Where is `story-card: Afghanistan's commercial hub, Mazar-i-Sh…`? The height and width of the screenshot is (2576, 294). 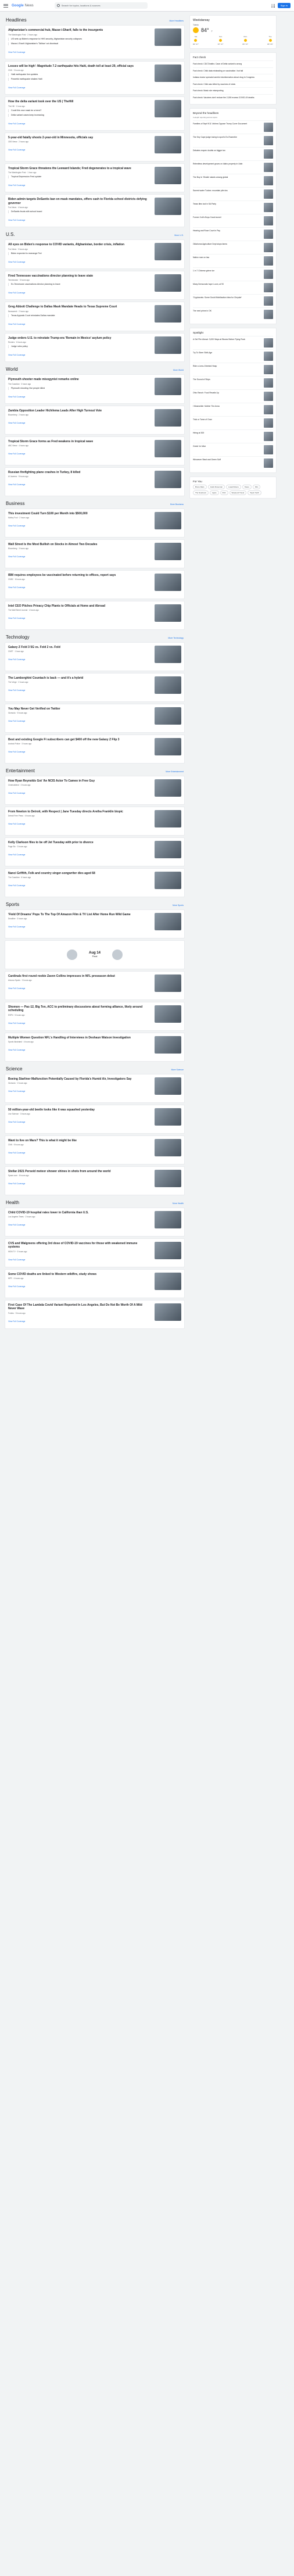
story-card: Afghanistan's commercial hub, Mazar-i-Sh… is located at coordinates (95, 42).